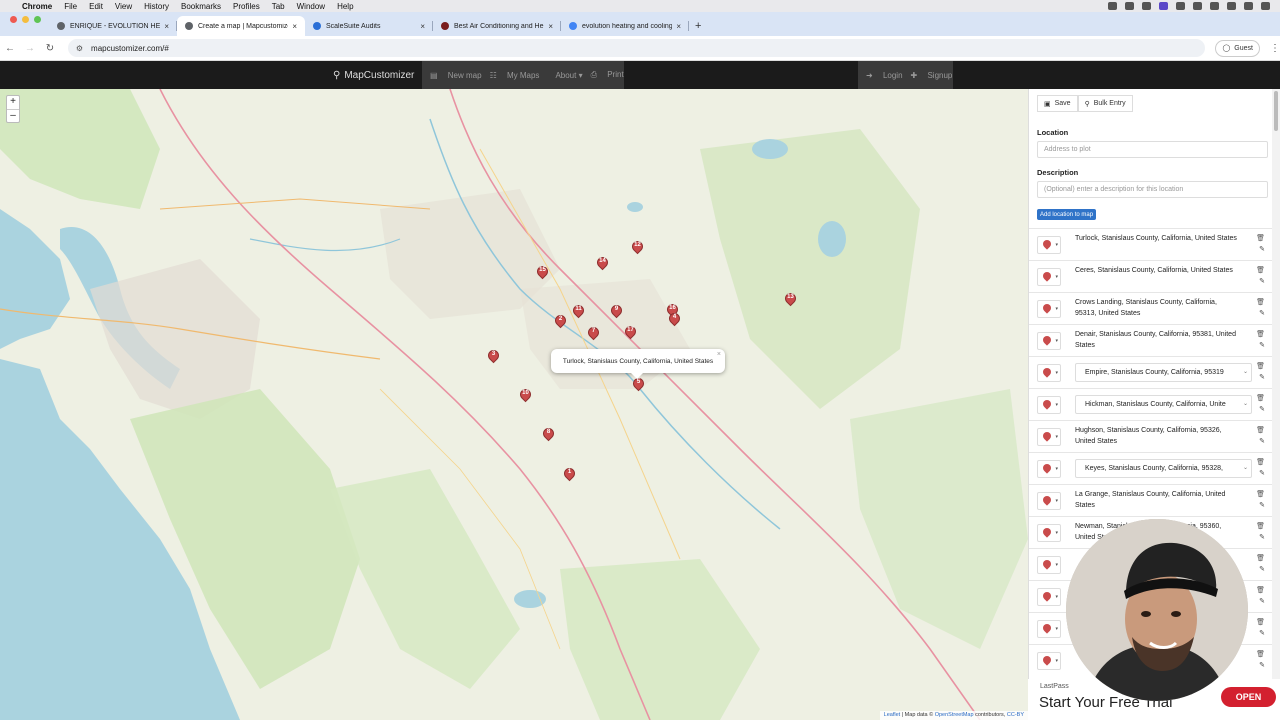  I want to click on panel-scrollbar, so click(1276, 404).